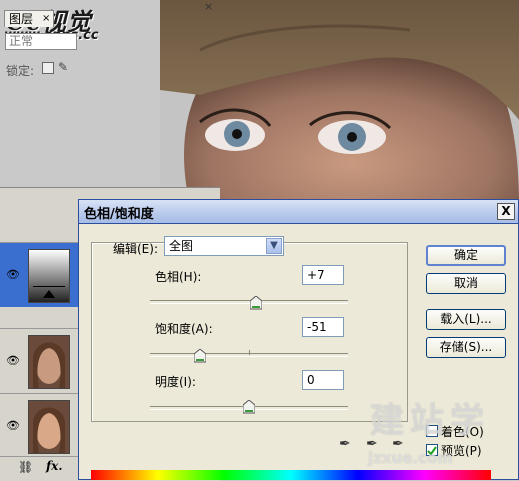 The width and height of the screenshot is (519, 481). I want to click on layer-row-photo-1: 👁, so click(39, 360).